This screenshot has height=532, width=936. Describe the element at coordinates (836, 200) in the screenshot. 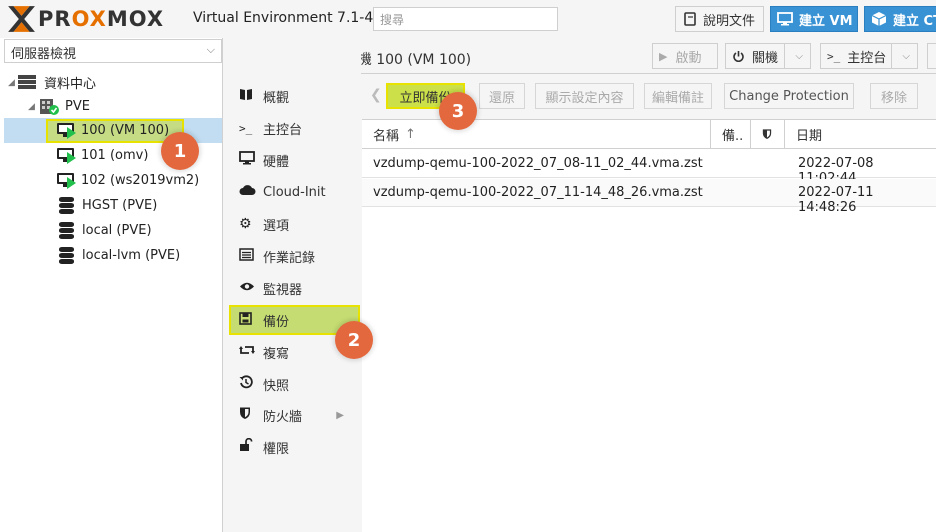

I see `backup-date: 2022-07-11 14:48:26` at that location.